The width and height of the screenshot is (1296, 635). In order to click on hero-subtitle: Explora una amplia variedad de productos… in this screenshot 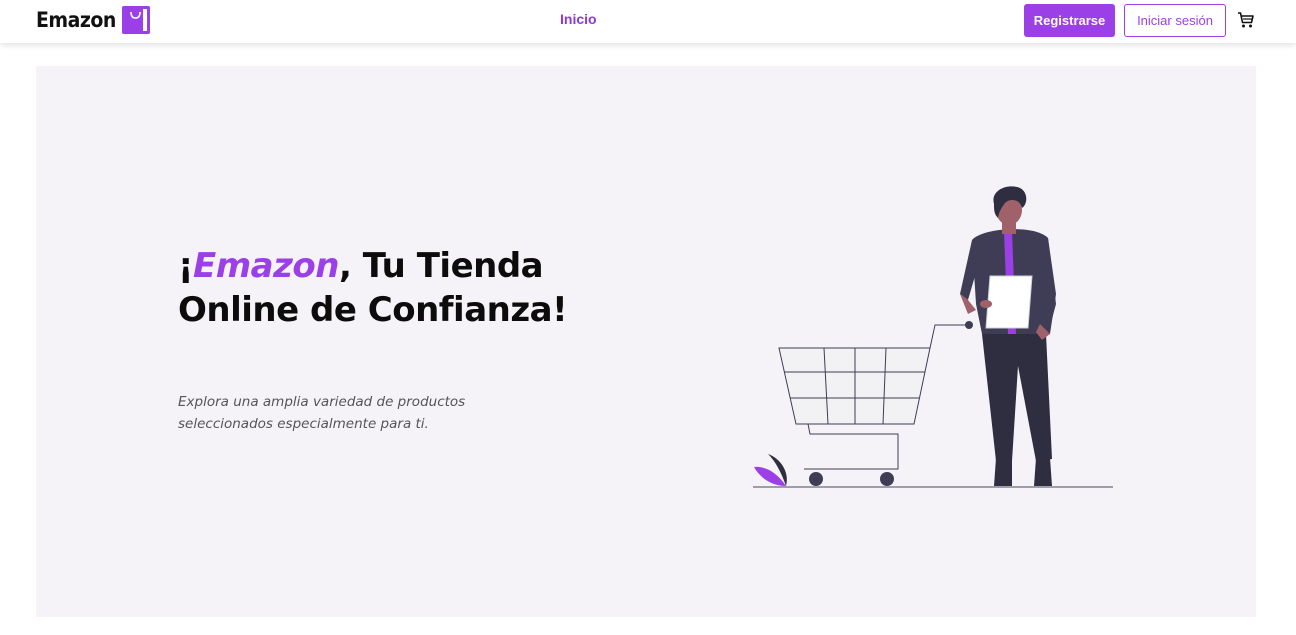, I will do `click(322, 413)`.